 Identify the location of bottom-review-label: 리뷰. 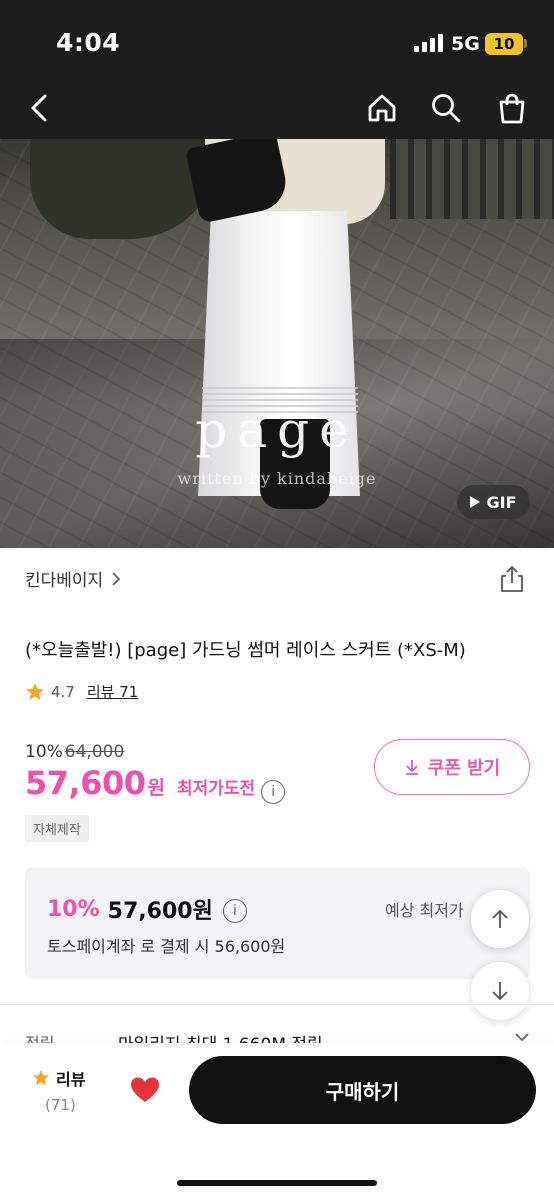
(71, 1079).